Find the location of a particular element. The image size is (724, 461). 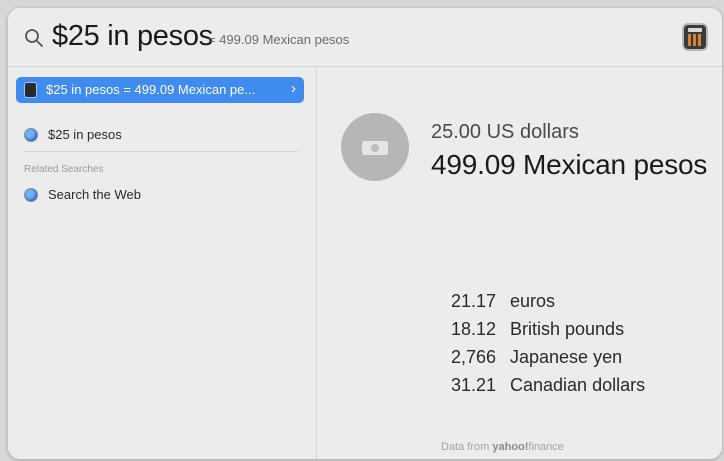

conversion-value: 31.21 is located at coordinates (473, 385).